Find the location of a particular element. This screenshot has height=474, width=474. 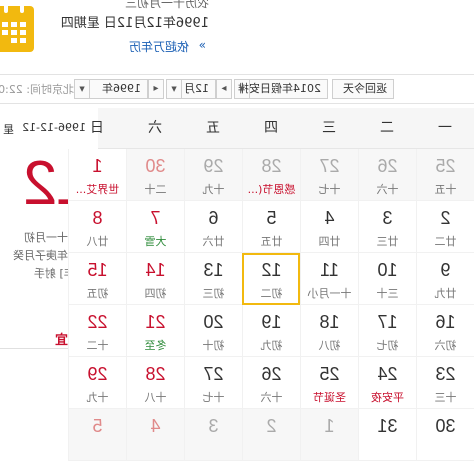

calendar-day: 3 廿三 is located at coordinates (387, 227).